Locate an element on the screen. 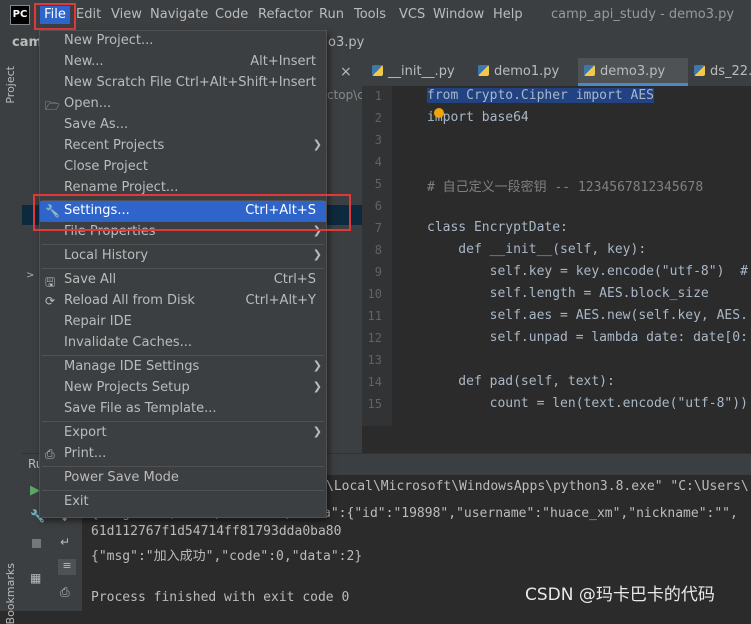  code-line: def __init__(self, key): is located at coordinates (537, 249).